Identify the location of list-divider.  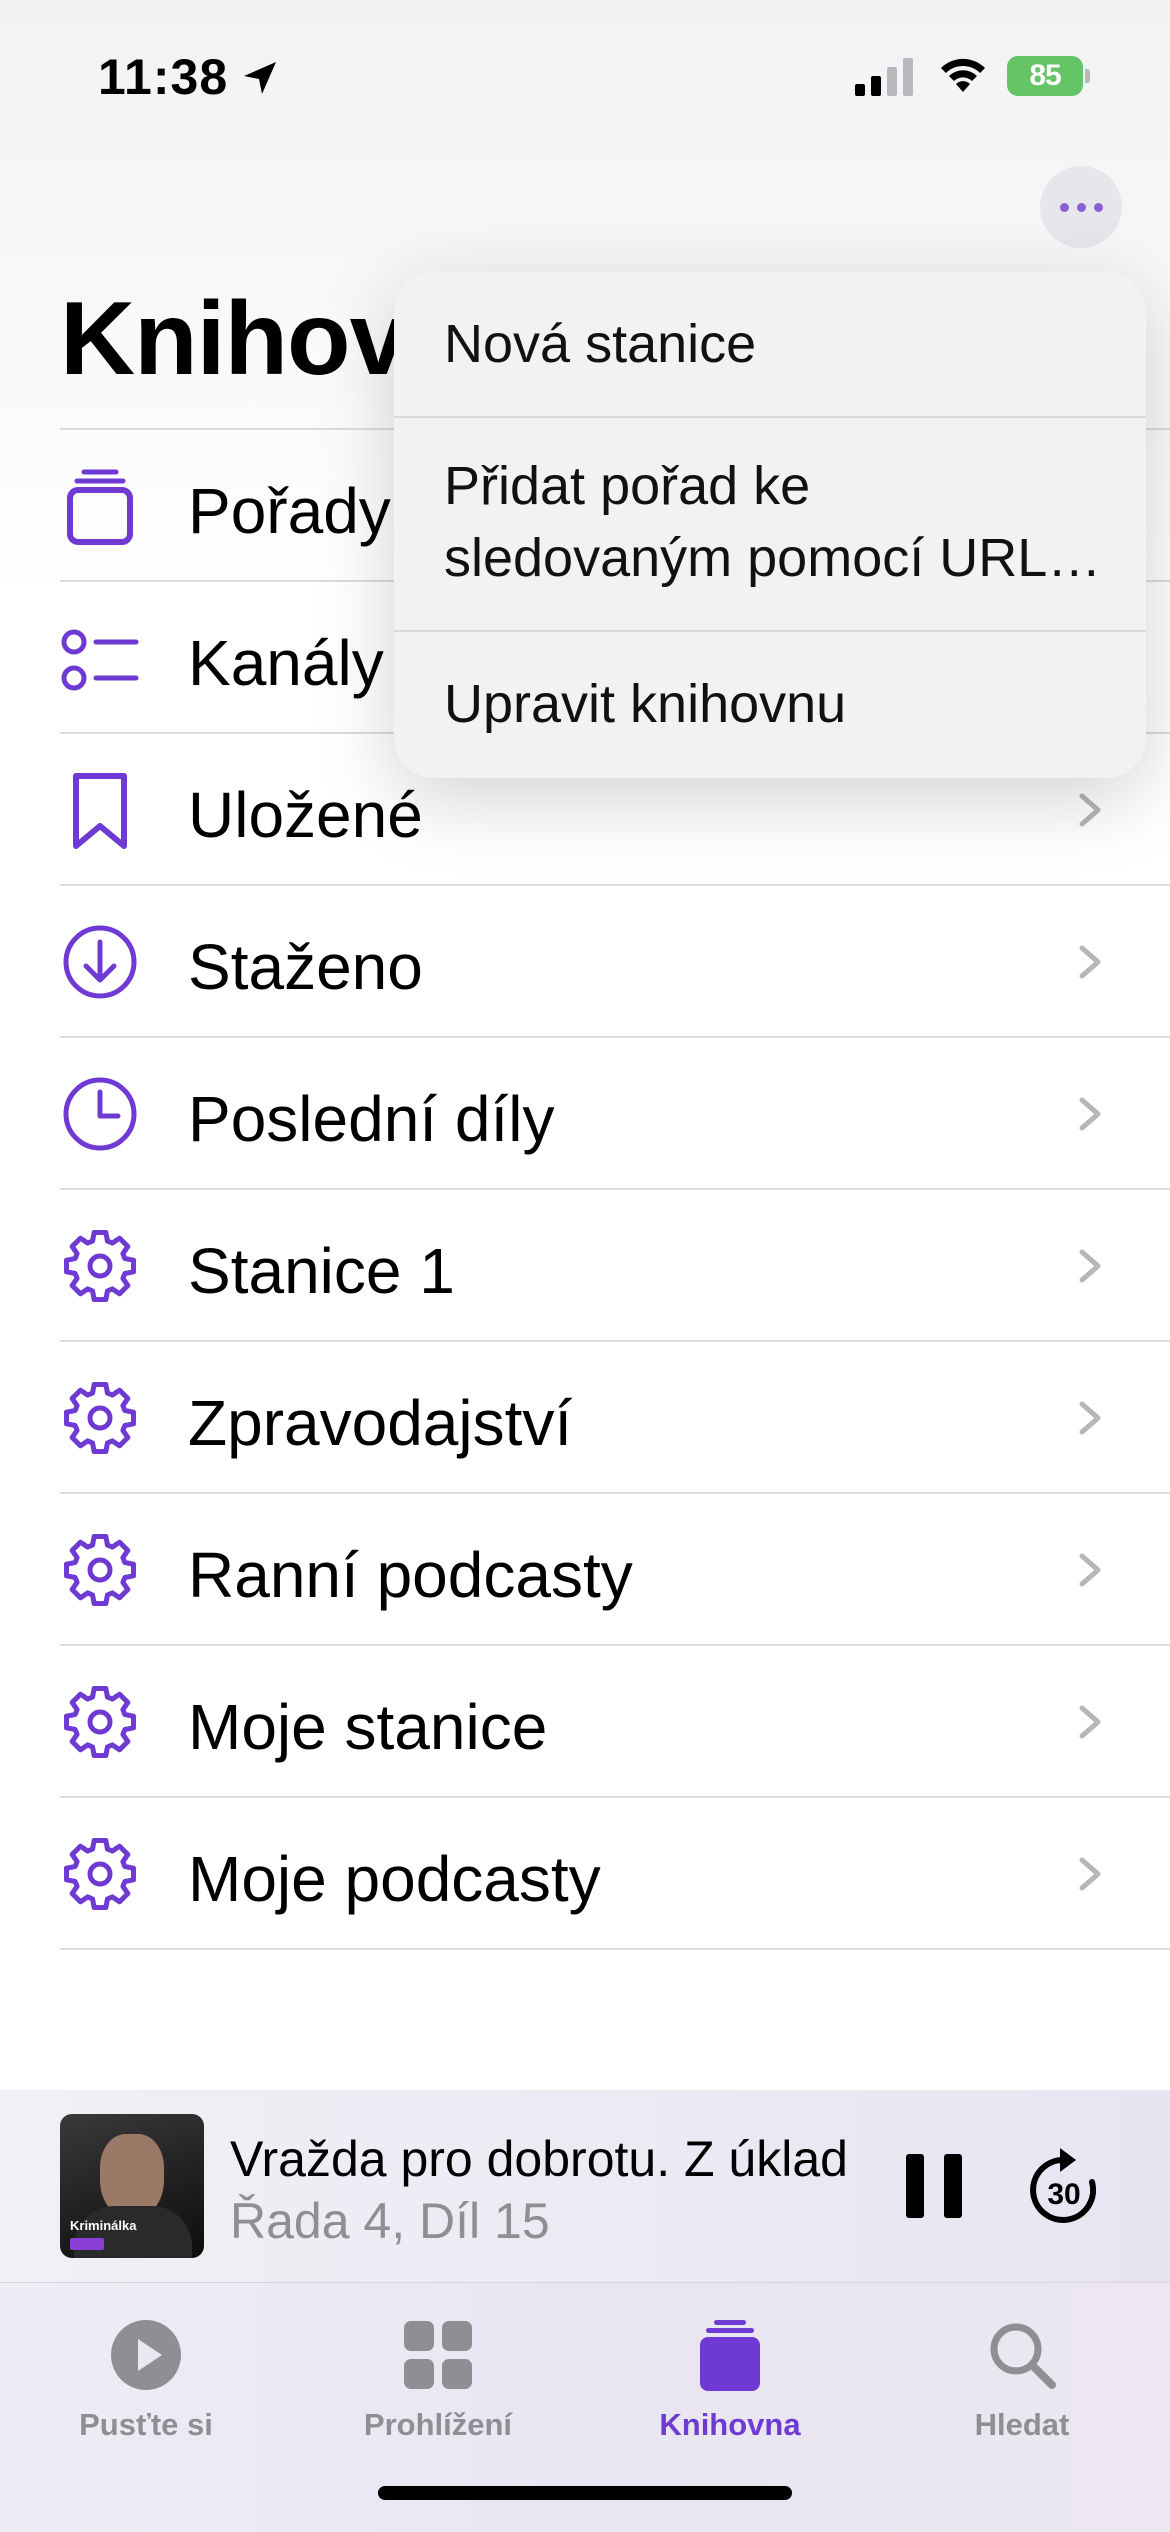
(615, 1949).